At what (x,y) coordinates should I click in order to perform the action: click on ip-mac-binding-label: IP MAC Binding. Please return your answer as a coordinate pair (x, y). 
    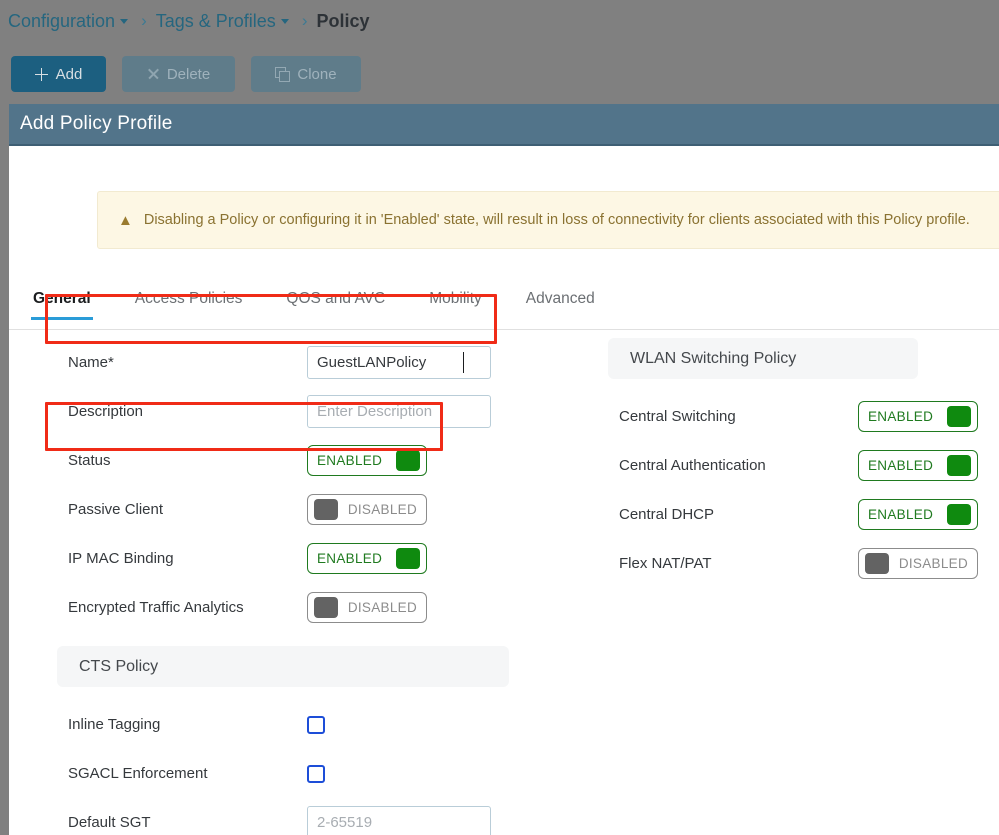
    Looking at the image, I should click on (121, 558).